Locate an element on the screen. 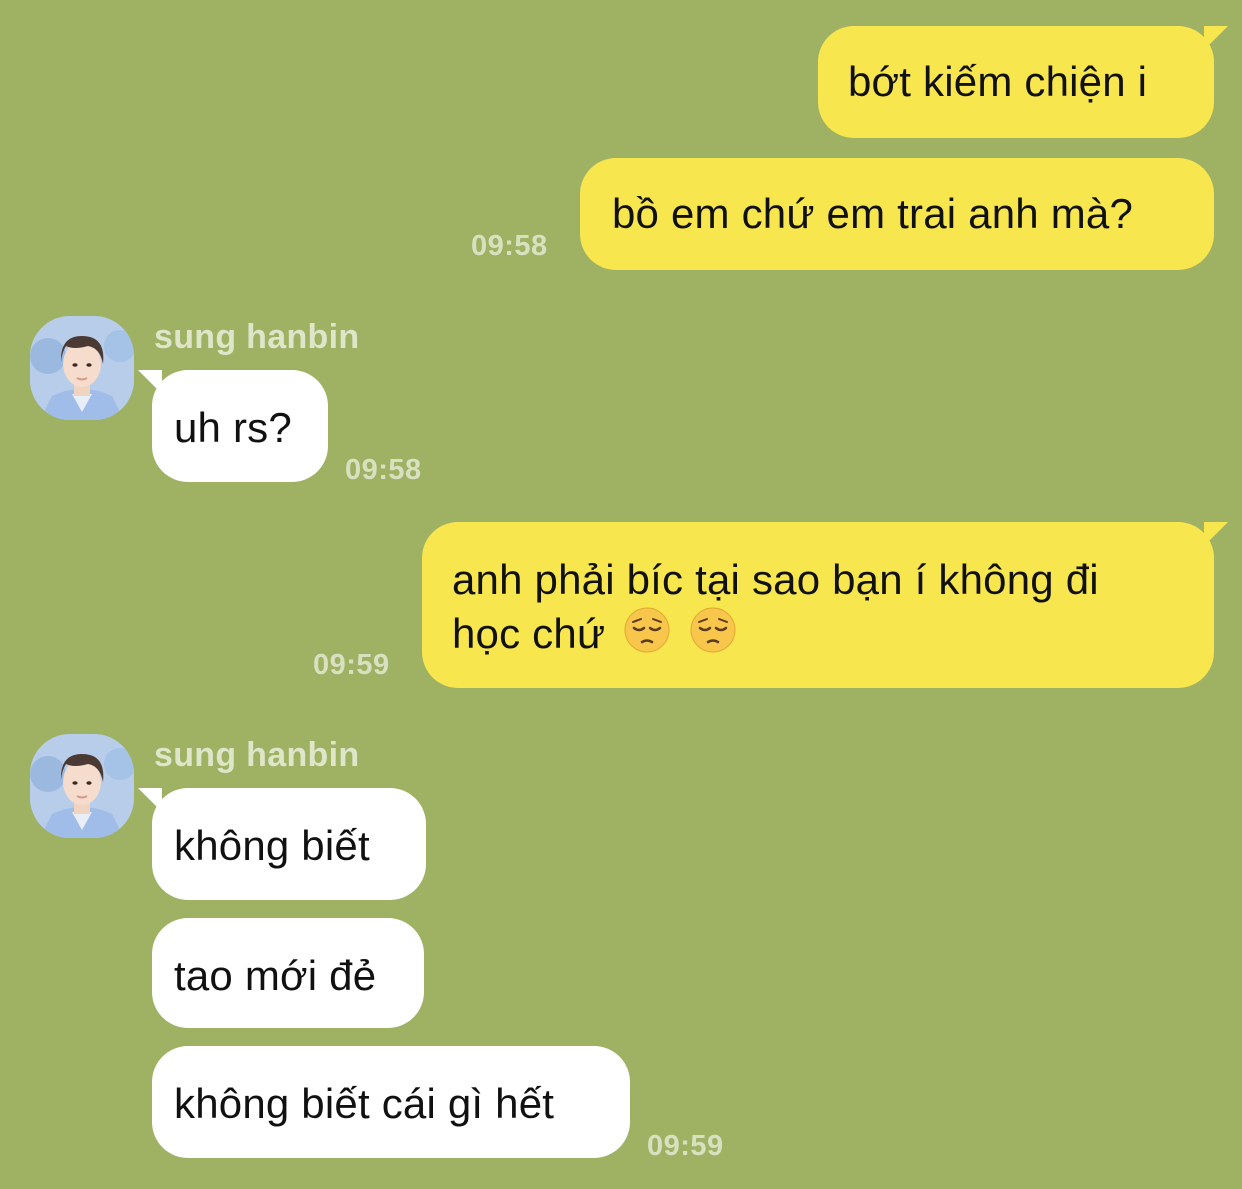  message-text: bồ em chứ em trai anh mà? is located at coordinates (873, 213).